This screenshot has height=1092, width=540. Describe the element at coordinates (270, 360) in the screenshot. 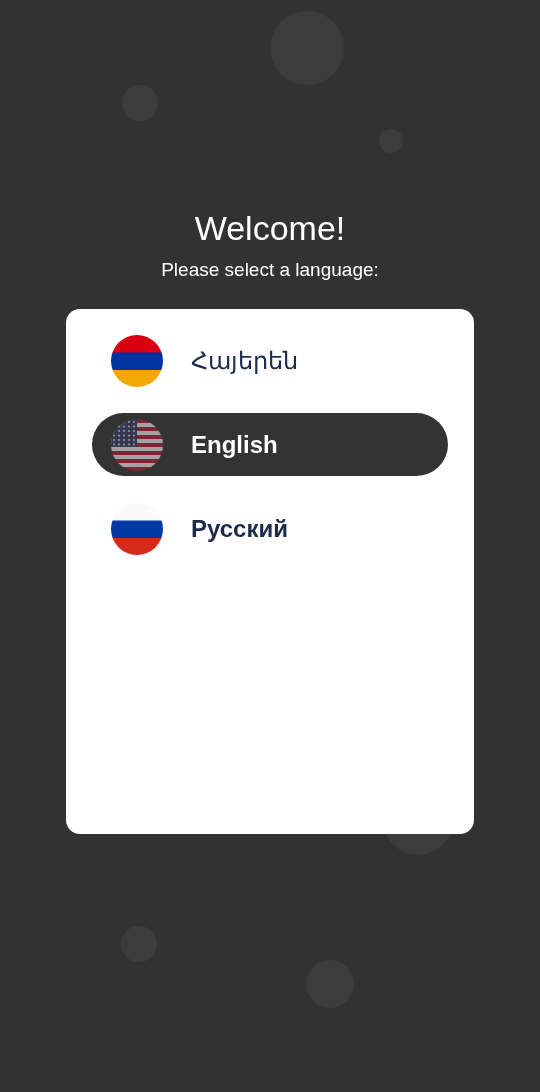

I see `language-option: Հայերեն` at that location.